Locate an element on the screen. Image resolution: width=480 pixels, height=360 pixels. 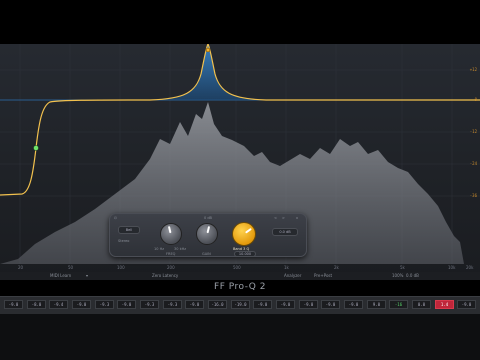
db-label-minus36: -36 is located at coordinates (473, 195).